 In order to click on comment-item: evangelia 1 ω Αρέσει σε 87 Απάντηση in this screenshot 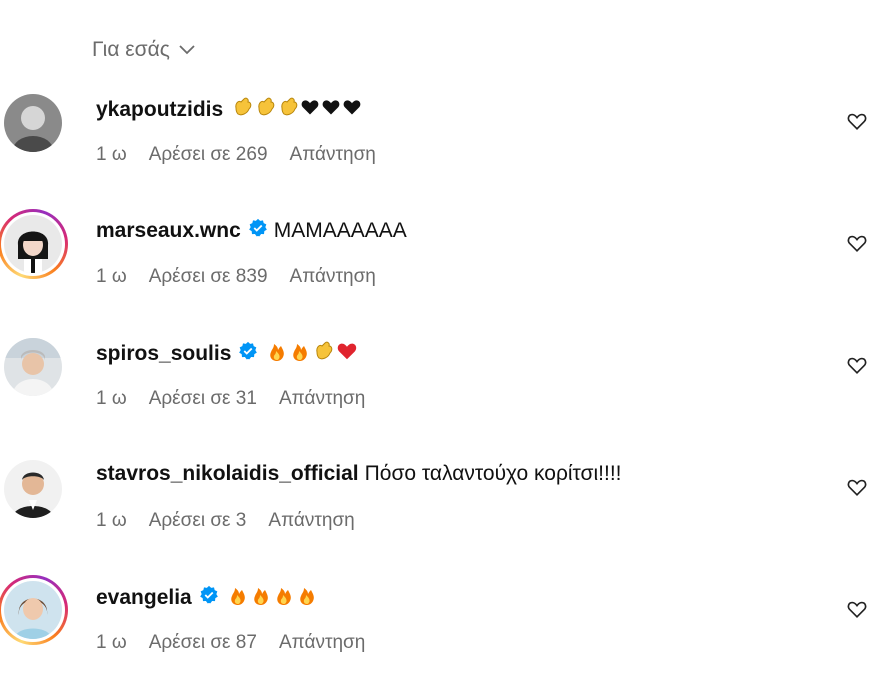, I will do `click(440, 622)`.